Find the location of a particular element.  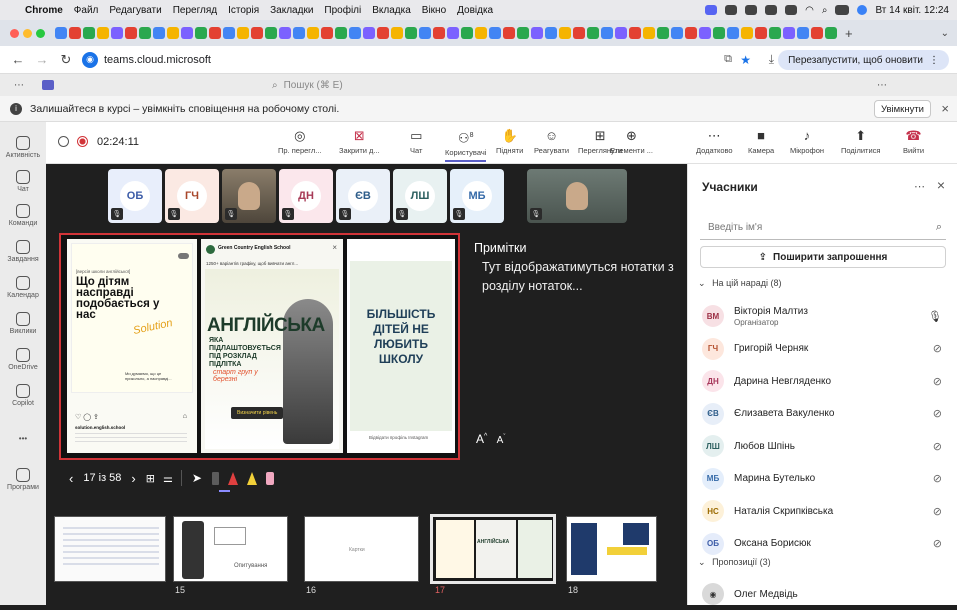

wifi-icon: ◠ is located at coordinates (809, 10).